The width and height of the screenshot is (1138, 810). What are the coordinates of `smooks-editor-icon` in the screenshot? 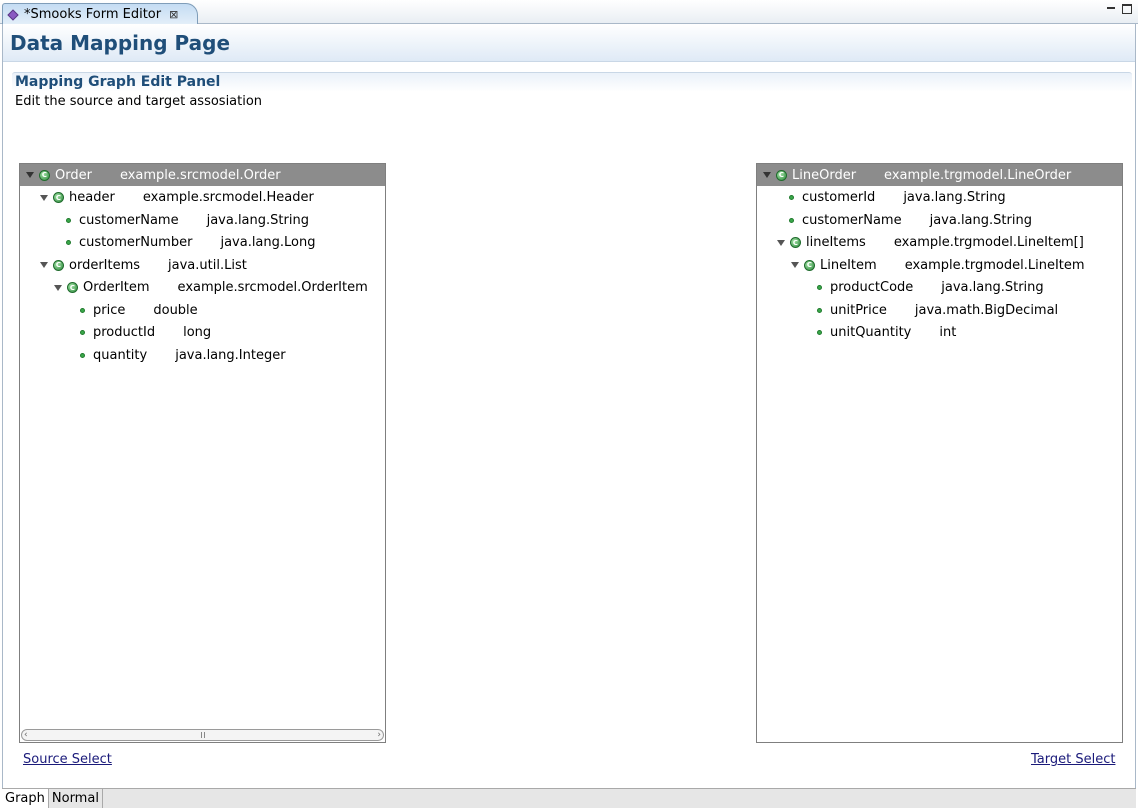 It's located at (13, 14).